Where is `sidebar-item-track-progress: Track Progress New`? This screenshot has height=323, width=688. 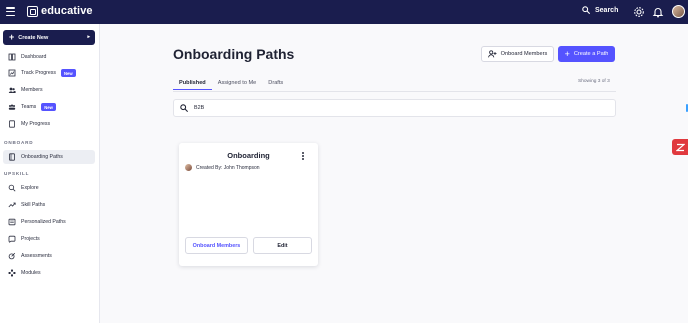 sidebar-item-track-progress: Track Progress New is located at coordinates (49, 73).